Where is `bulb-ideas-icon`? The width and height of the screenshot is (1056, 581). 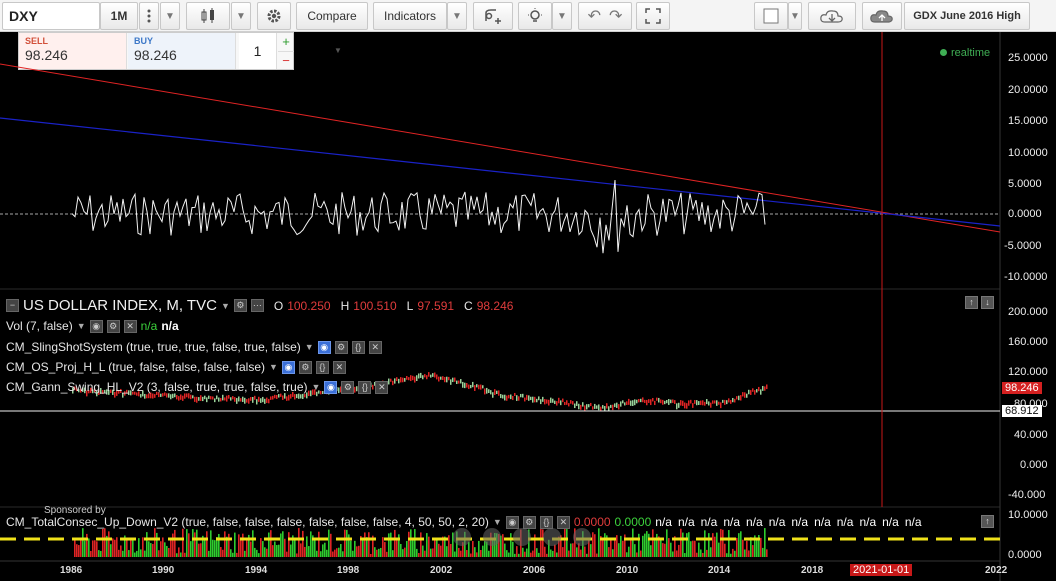 bulb-ideas-icon is located at coordinates (535, 16).